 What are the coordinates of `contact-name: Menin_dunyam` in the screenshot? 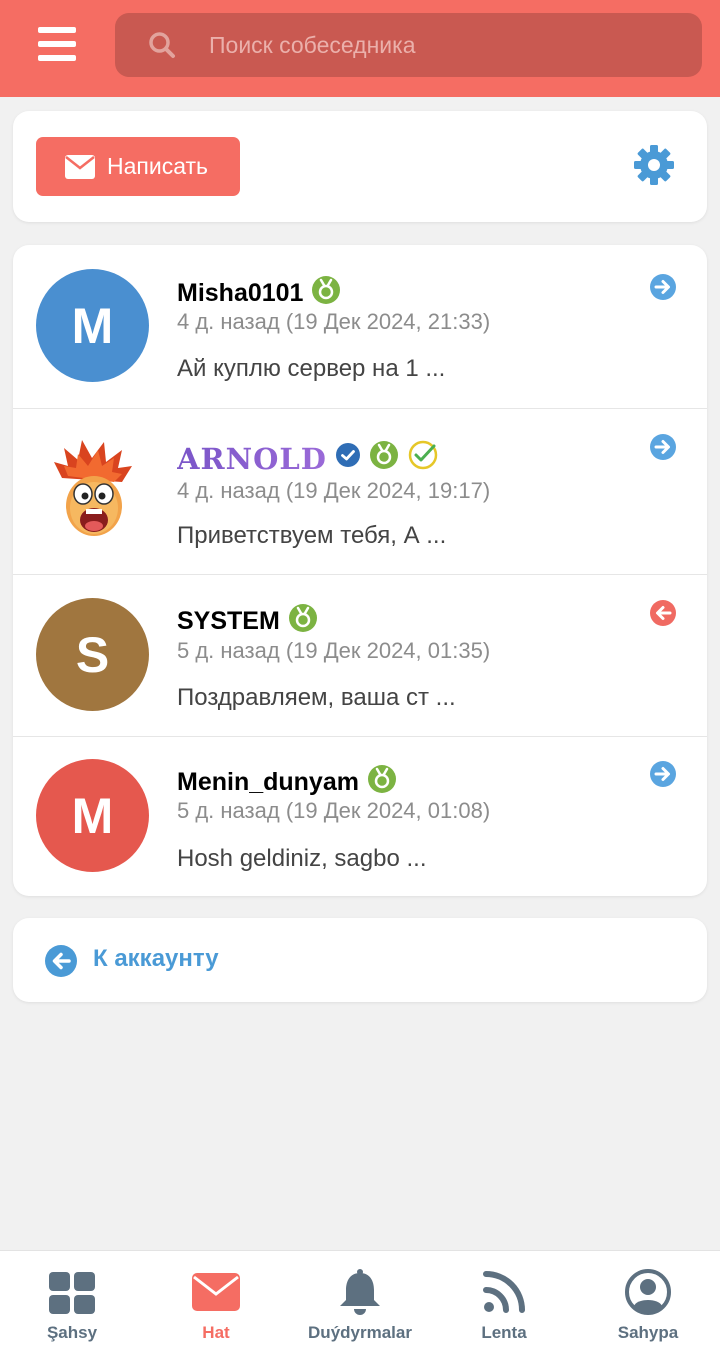 It's located at (287, 782).